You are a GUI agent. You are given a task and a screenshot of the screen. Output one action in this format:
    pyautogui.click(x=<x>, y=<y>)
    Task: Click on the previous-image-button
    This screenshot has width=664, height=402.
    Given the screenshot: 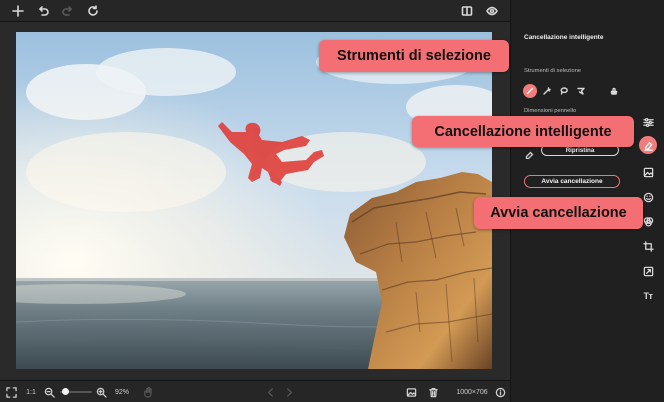 What is the action you would take?
    pyautogui.click(x=270, y=392)
    